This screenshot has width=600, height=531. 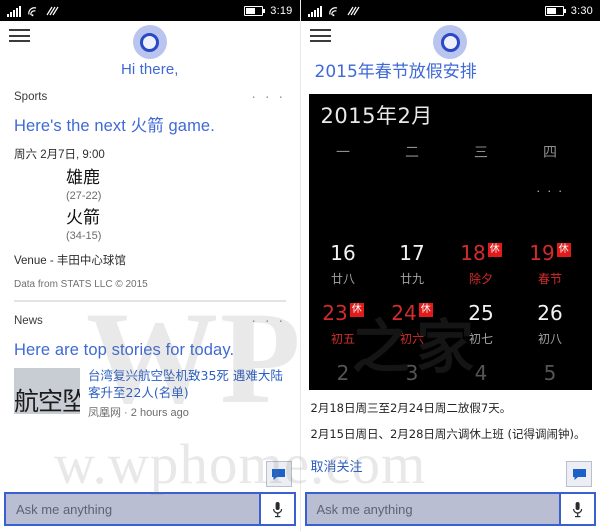 What do you see at coordinates (589, 324) in the screenshot?
I see `calendar-day-cell: 27初` at bounding box center [589, 324].